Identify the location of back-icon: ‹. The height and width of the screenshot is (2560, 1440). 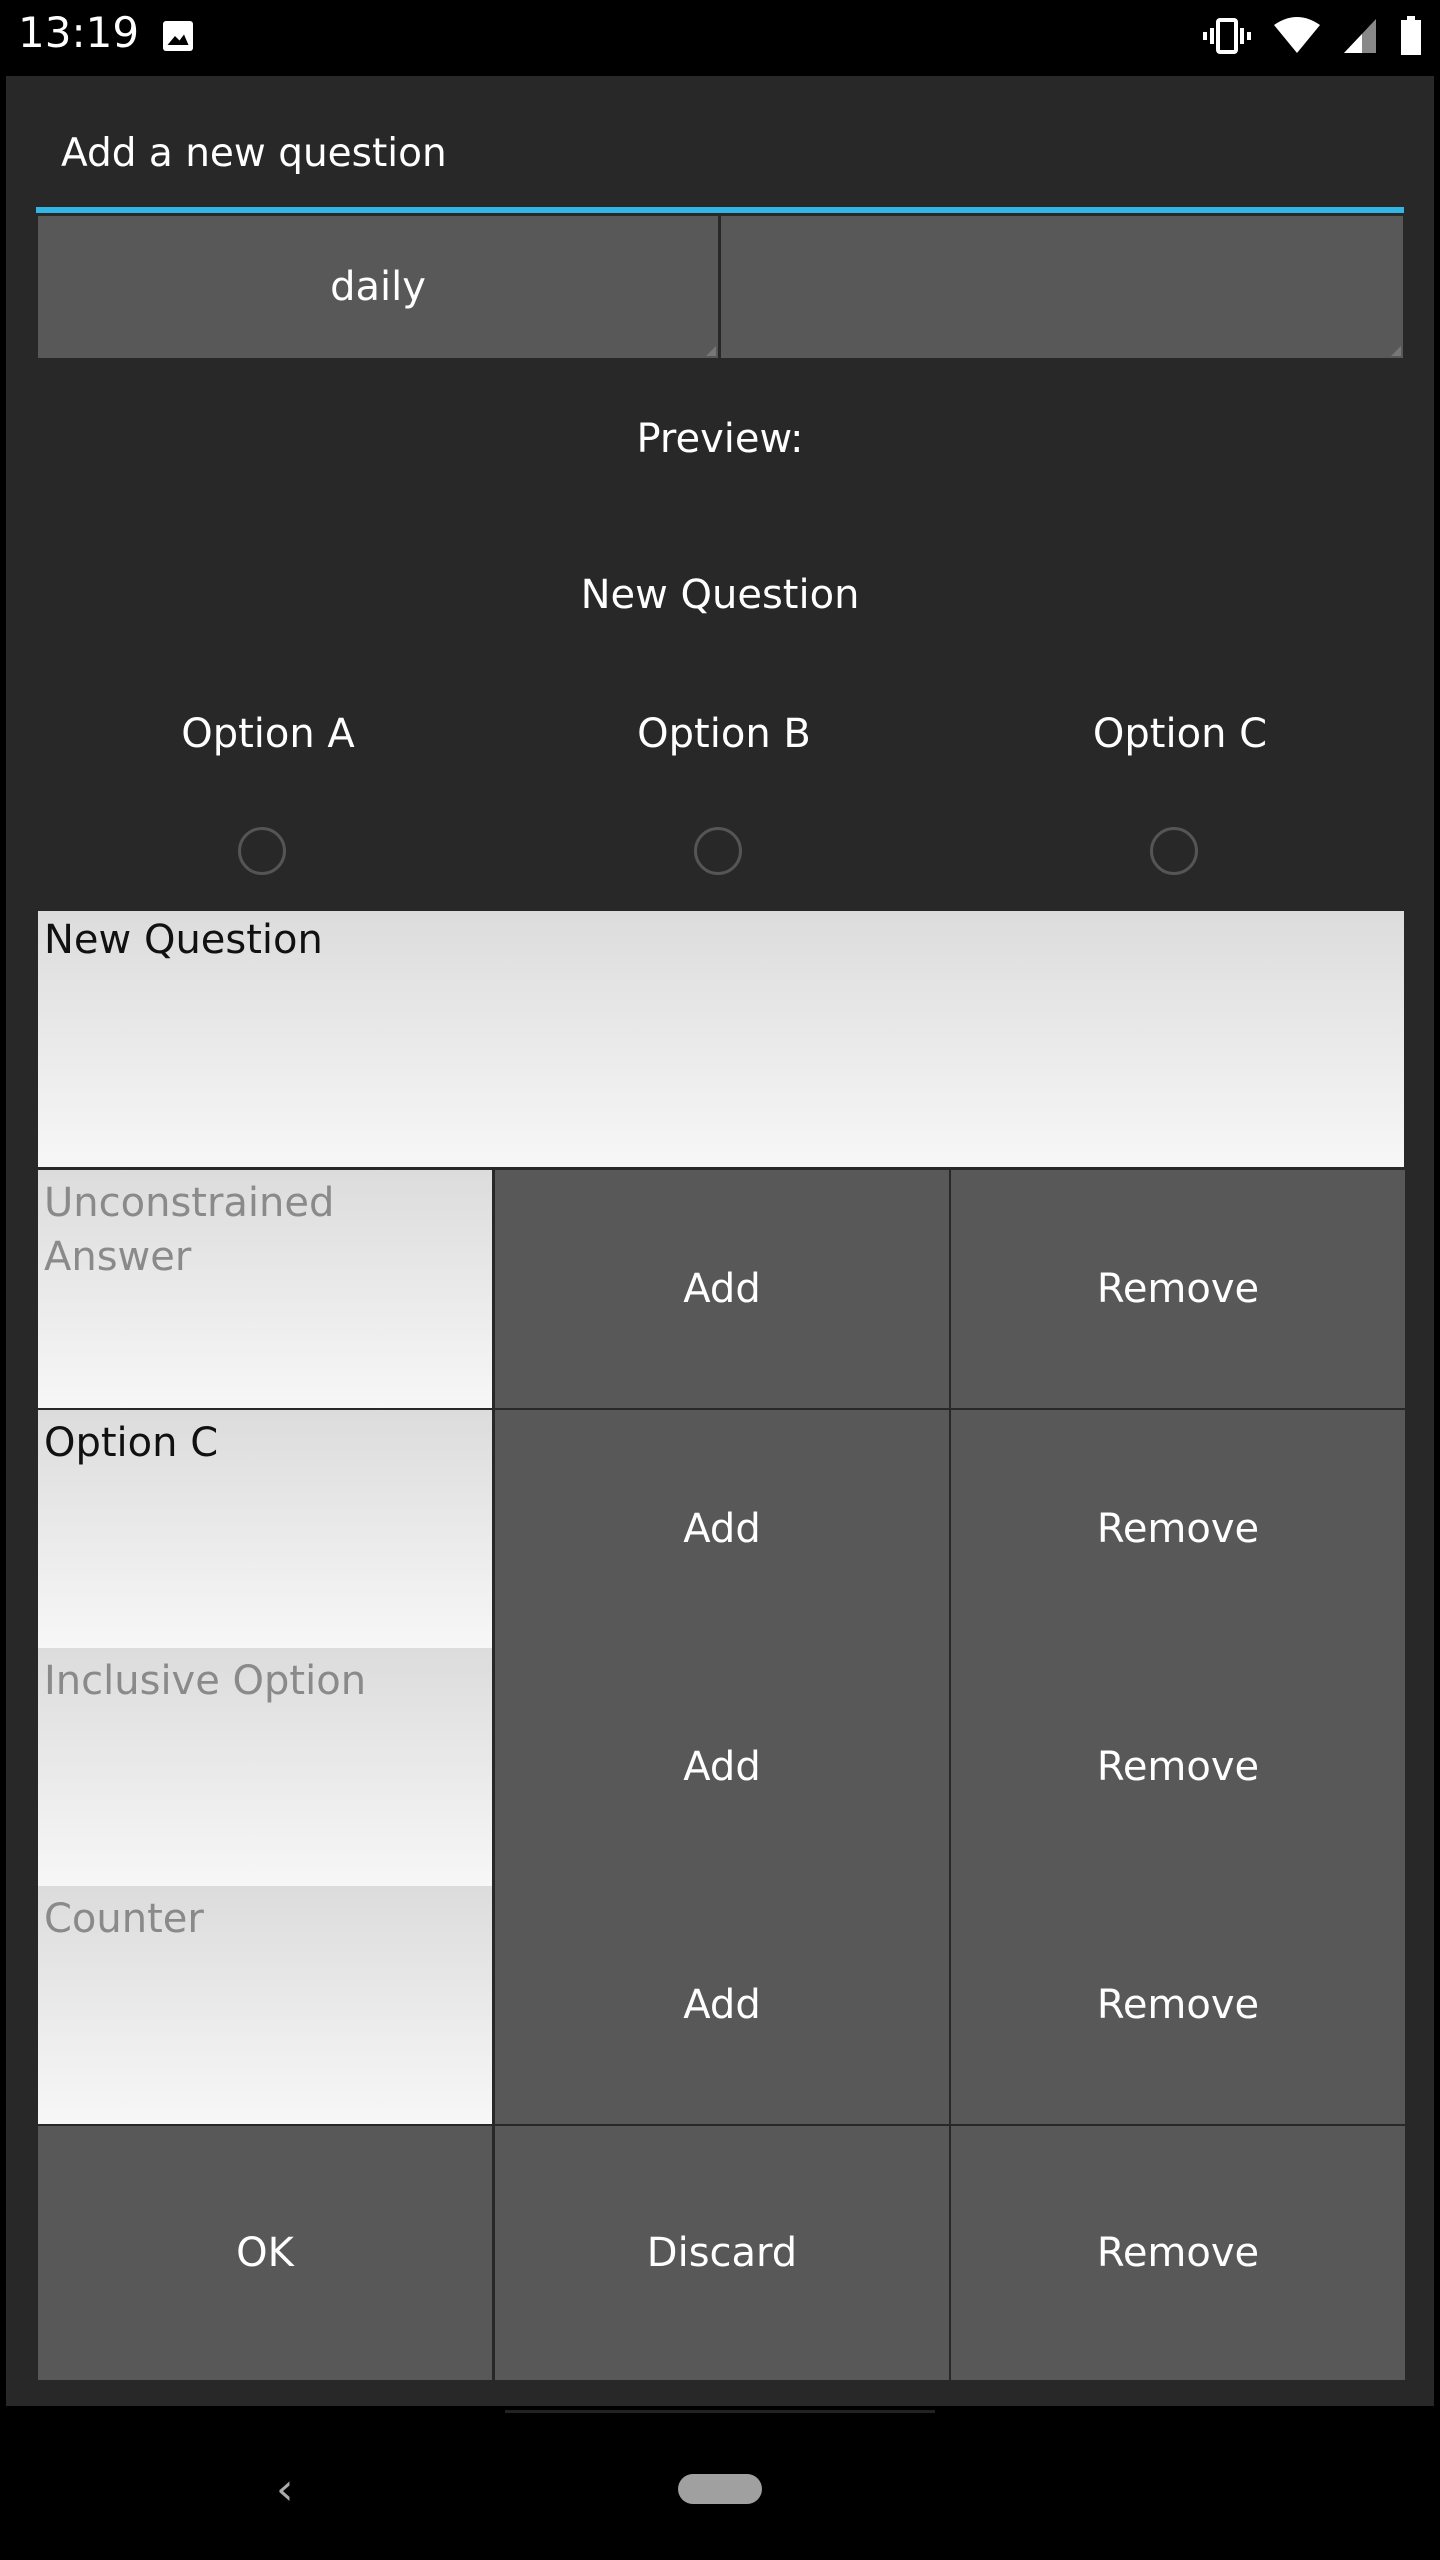
(285, 2489).